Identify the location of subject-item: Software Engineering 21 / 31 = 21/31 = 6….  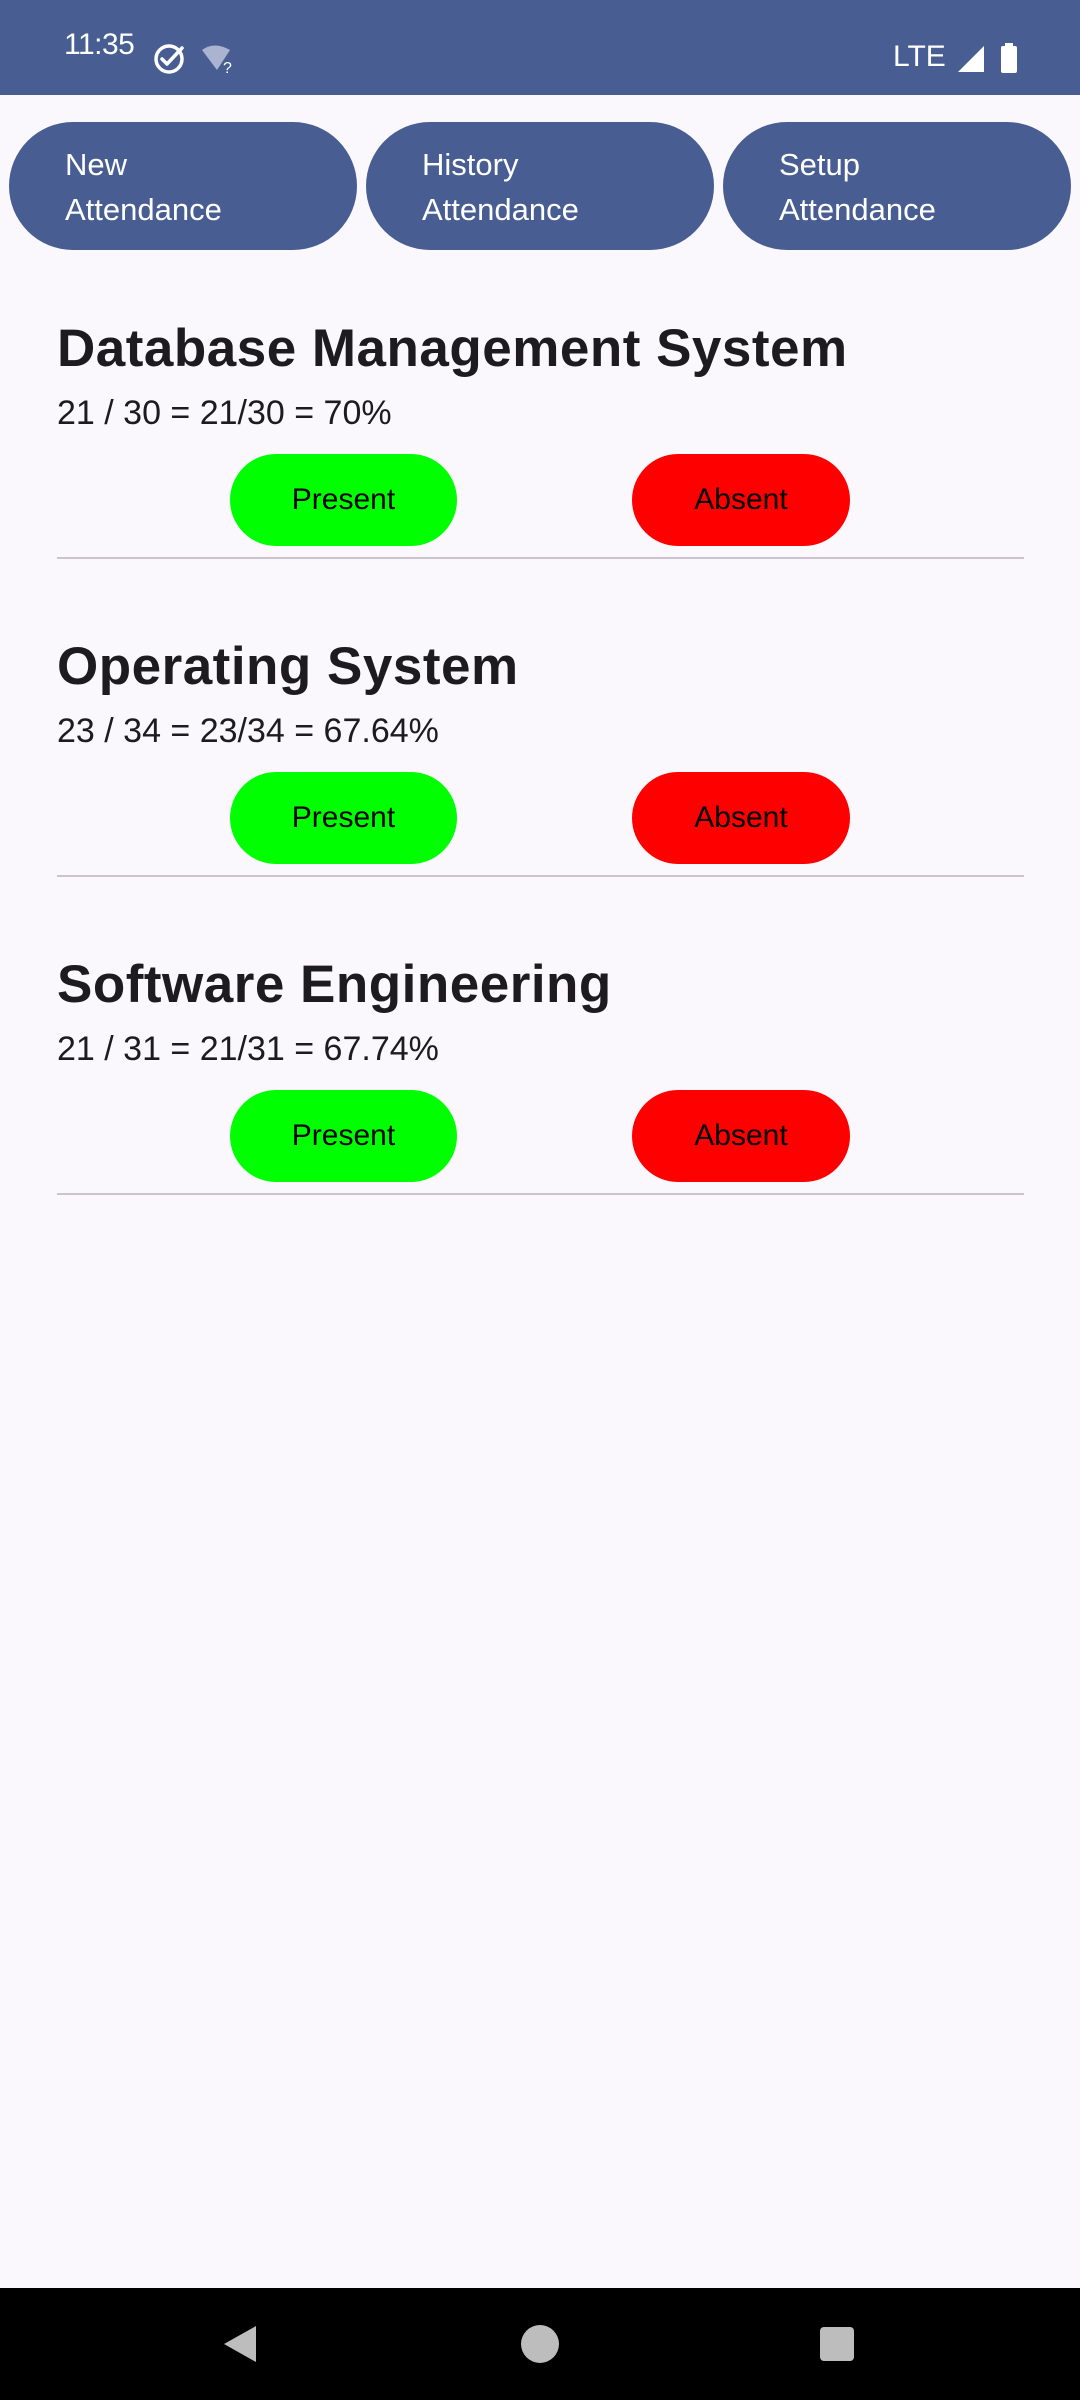
(540, 1084).